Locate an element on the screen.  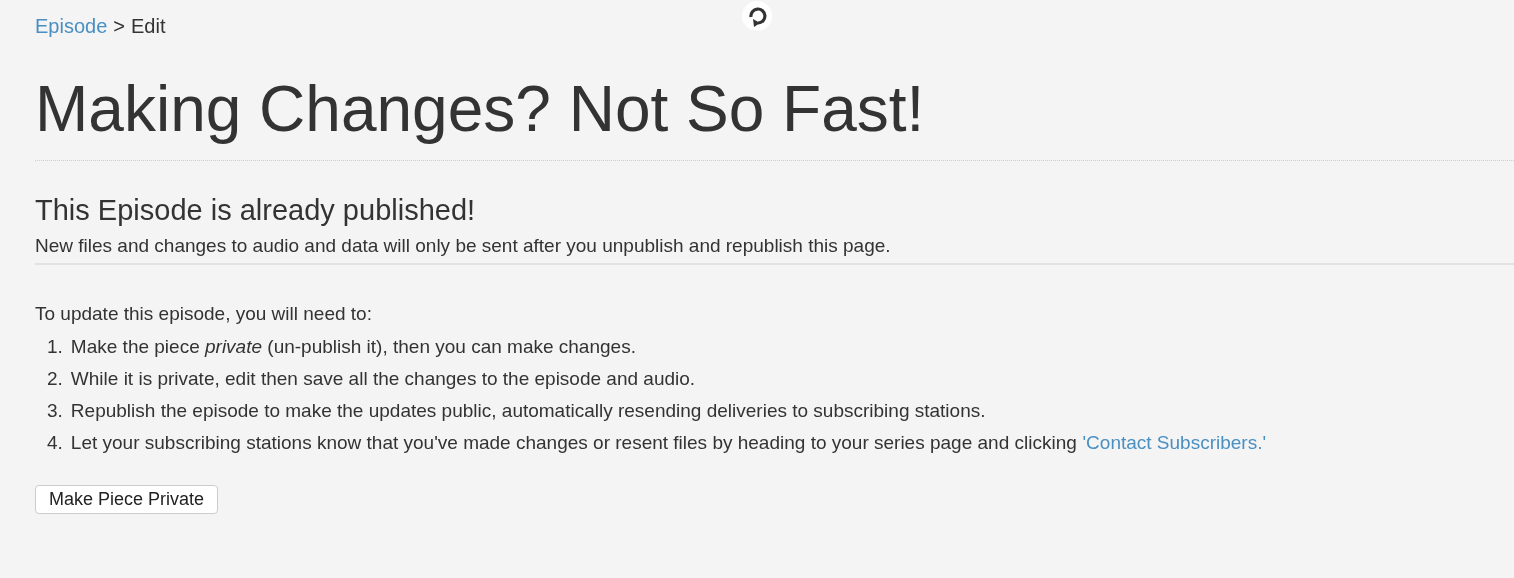
notice-heading: This Episode is already published! is located at coordinates (256, 211).